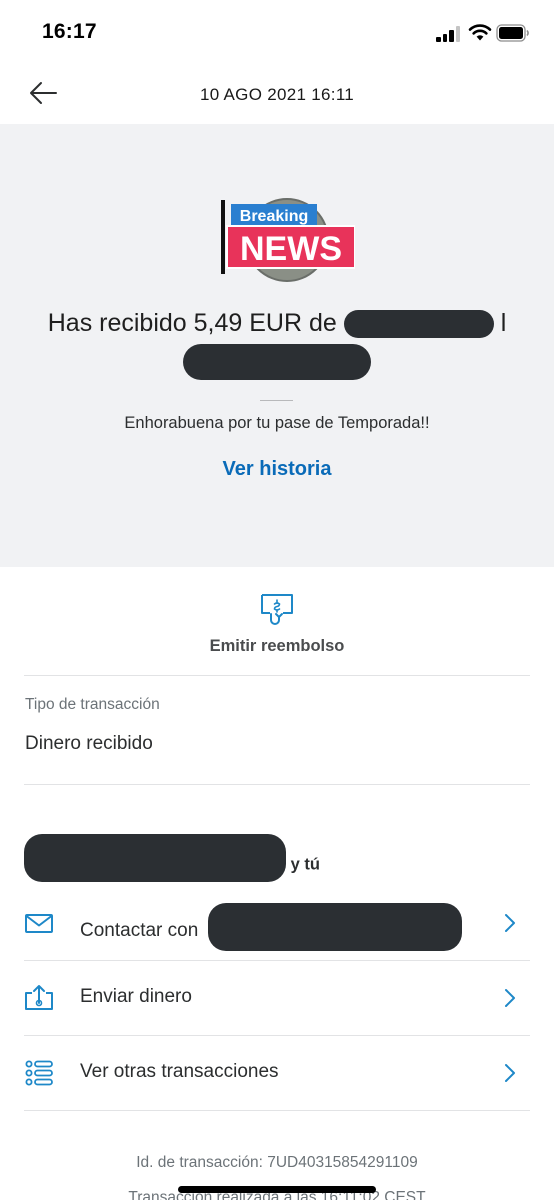 The width and height of the screenshot is (554, 1200). What do you see at coordinates (277, 423) in the screenshot?
I see `payment-note: Enhorabuena por tu pase de Temporada!!` at bounding box center [277, 423].